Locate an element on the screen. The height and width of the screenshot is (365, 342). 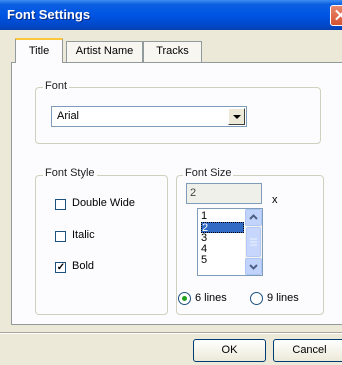
font-size-suffix: x is located at coordinates (275, 200).